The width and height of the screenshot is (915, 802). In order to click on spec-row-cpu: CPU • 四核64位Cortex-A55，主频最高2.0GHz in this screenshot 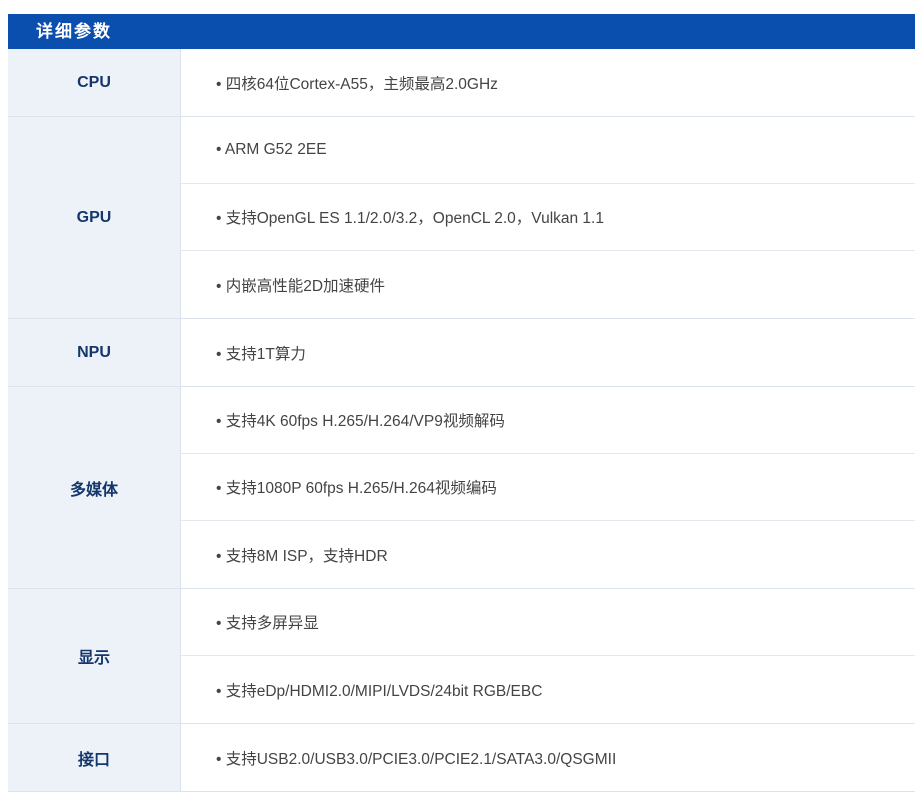, I will do `click(461, 83)`.